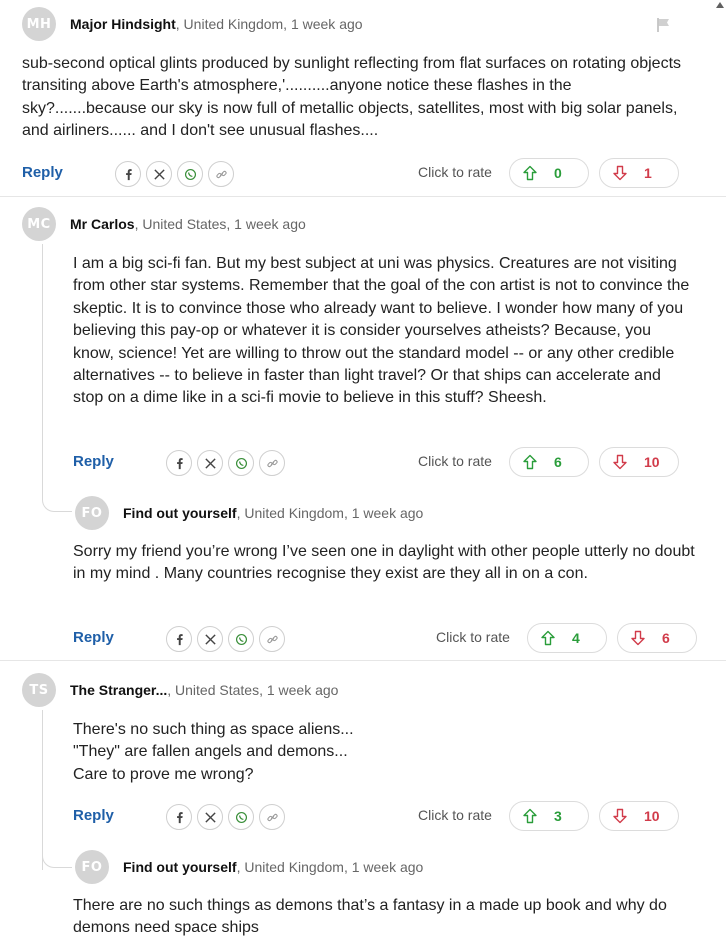 This screenshot has width=726, height=948. What do you see at coordinates (664, 25) in the screenshot?
I see `report-flag-icon` at bounding box center [664, 25].